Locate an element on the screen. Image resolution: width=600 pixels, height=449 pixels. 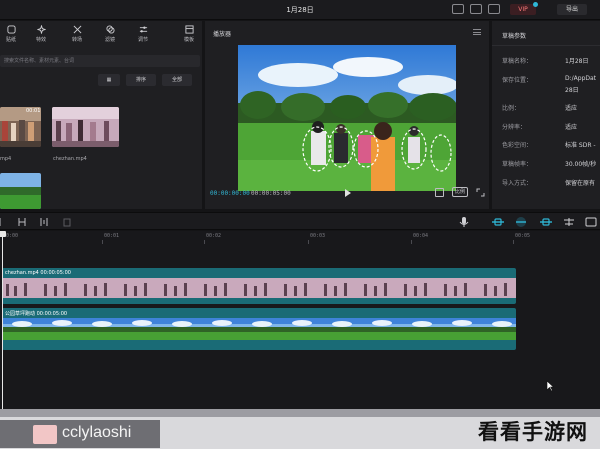
notification-dot is located at coordinates (535, 4).